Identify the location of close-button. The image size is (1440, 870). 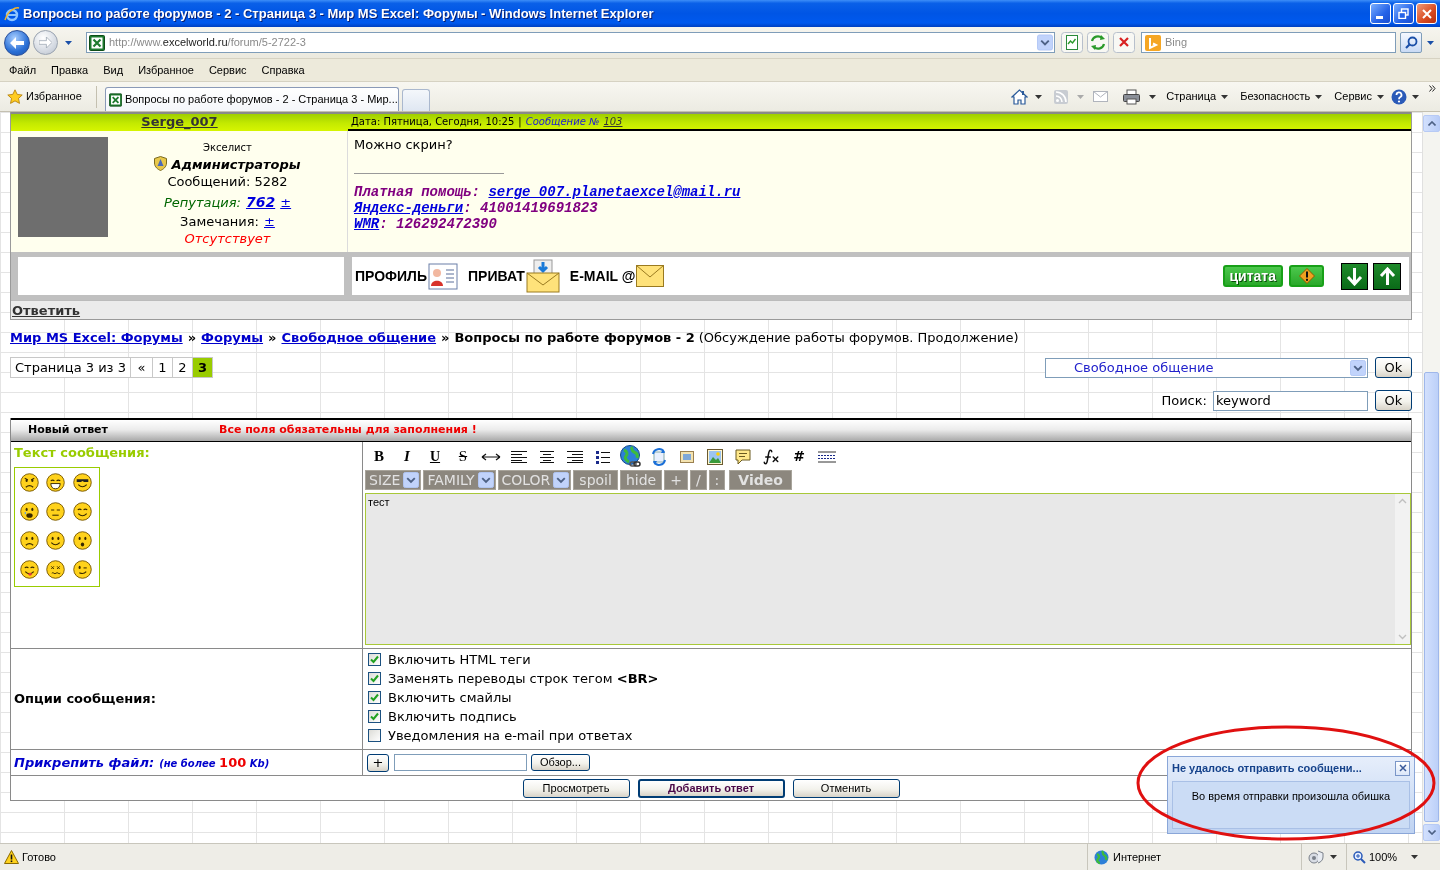
(1402, 768).